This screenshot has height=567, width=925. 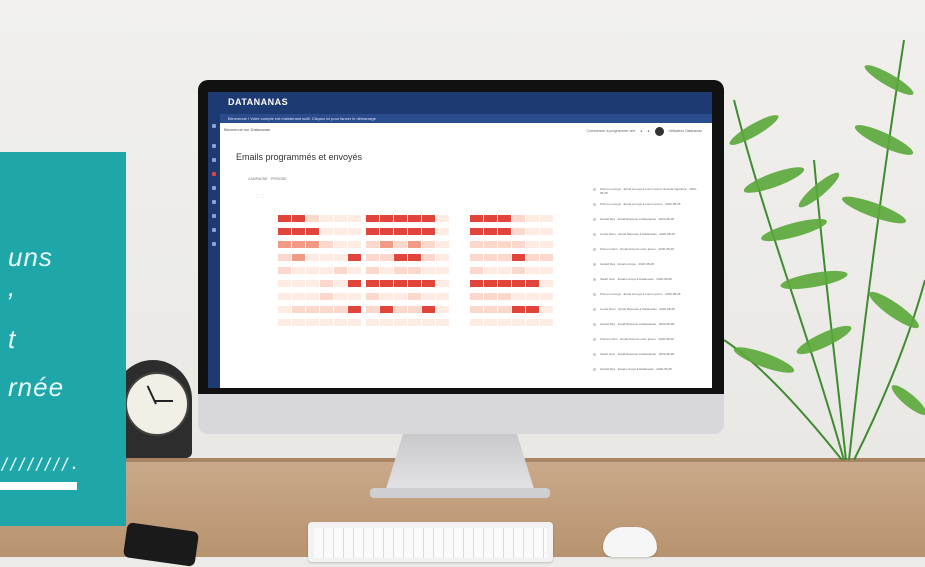 I want to click on app-sidebar, so click(x=214, y=251).